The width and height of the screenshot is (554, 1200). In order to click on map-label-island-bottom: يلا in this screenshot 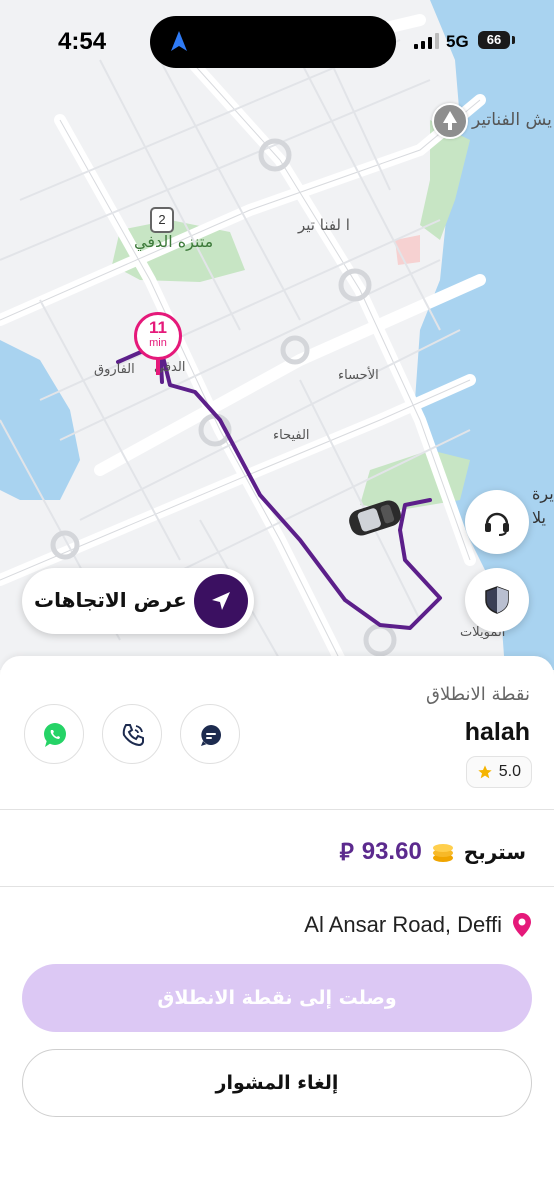, I will do `click(539, 517)`.